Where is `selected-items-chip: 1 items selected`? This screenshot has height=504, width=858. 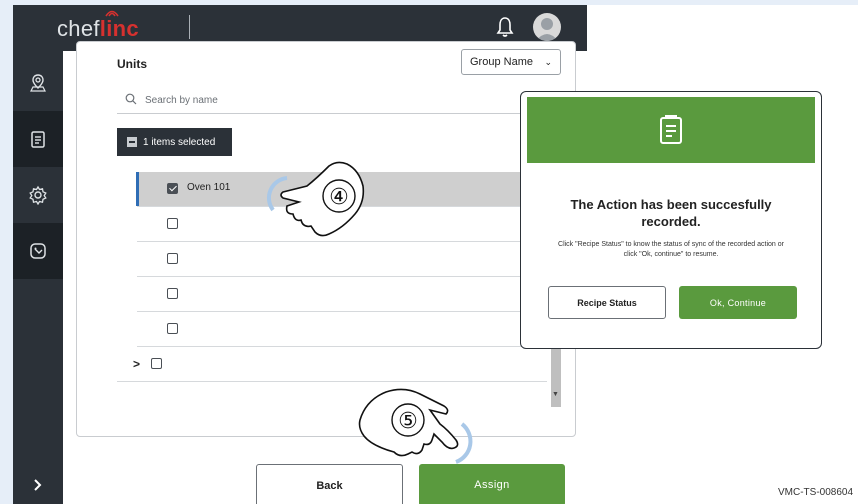 selected-items-chip: 1 items selected is located at coordinates (174, 142).